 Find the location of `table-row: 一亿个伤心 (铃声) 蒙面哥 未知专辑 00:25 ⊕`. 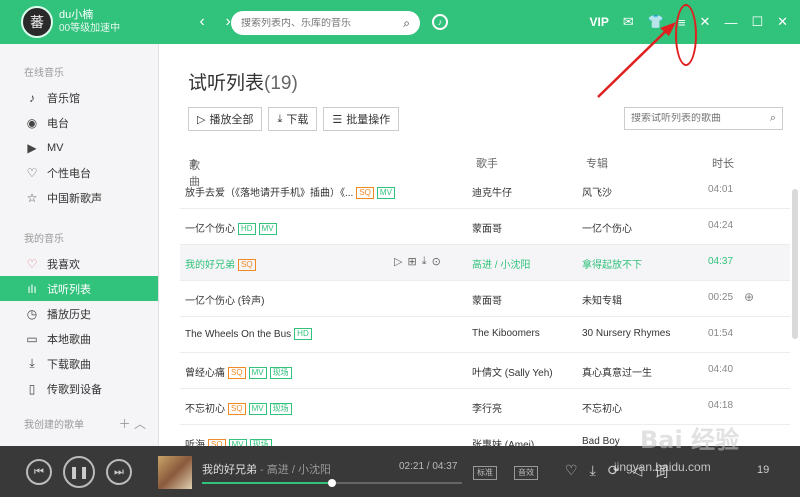

table-row: 一亿个伤心 (铃声) 蒙面哥 未知专辑 00:25 ⊕ is located at coordinates (485, 299).